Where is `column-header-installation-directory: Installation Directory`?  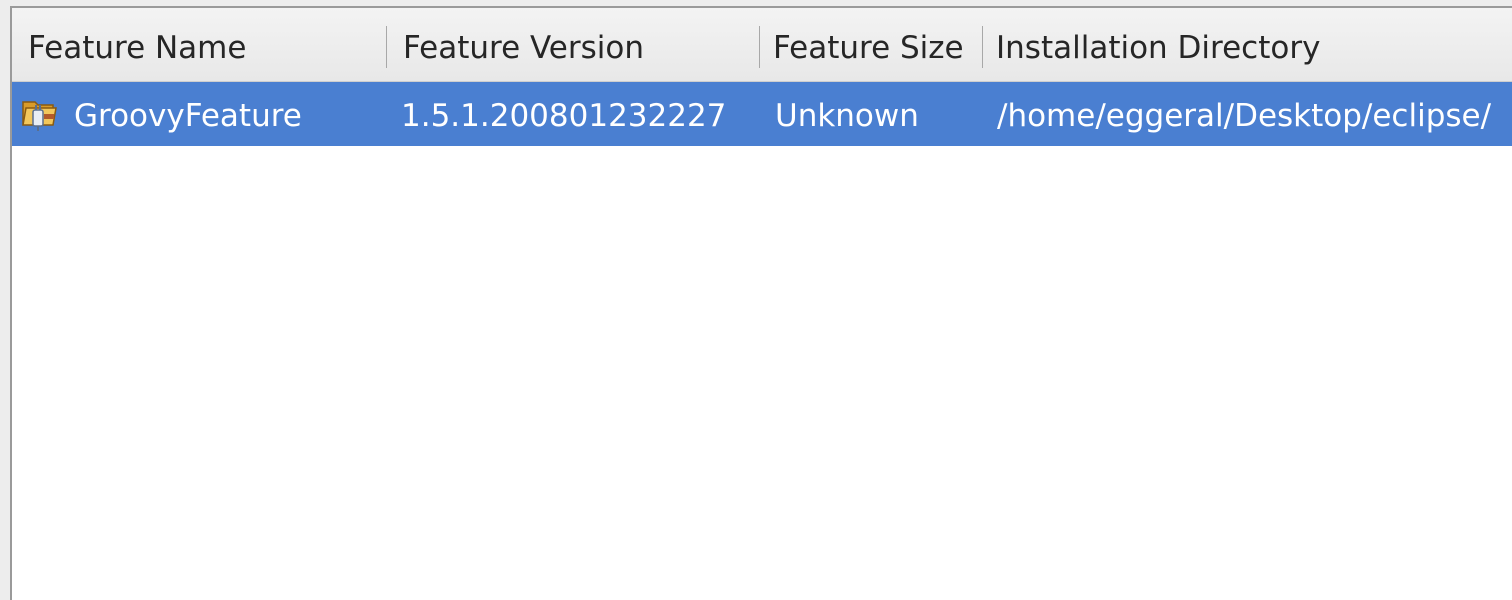 column-header-installation-directory: Installation Directory is located at coordinates (1247, 44).